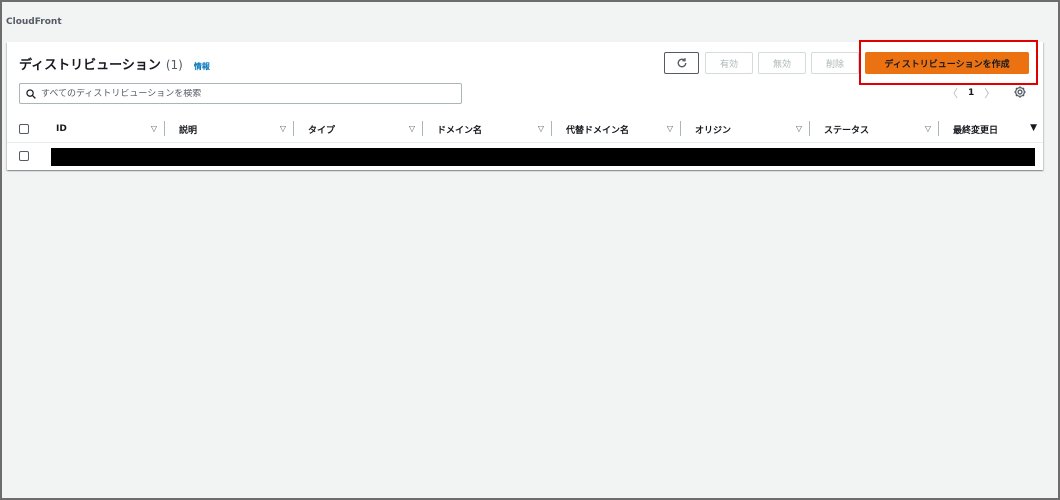  I want to click on panel-title: ディストリビューション, so click(90, 65).